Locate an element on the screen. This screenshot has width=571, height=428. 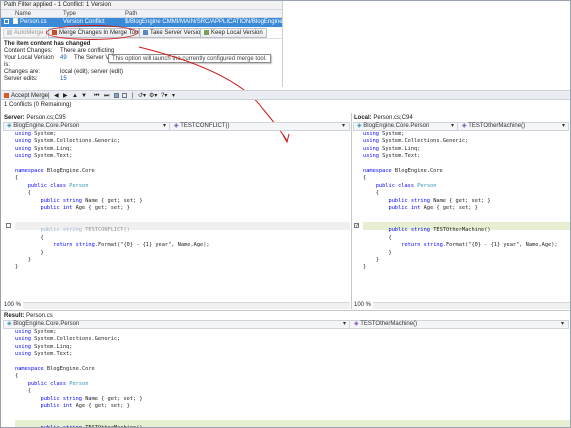
prev-conflict-button: ◀ is located at coordinates (56, 96).